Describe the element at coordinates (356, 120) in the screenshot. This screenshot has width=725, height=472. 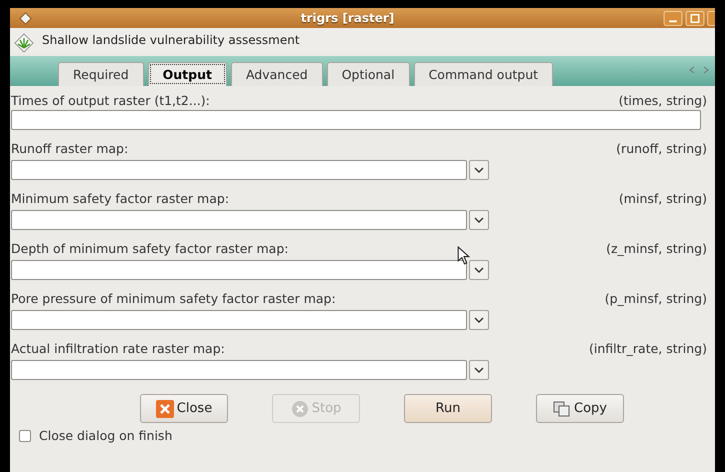
I see `text-field` at that location.